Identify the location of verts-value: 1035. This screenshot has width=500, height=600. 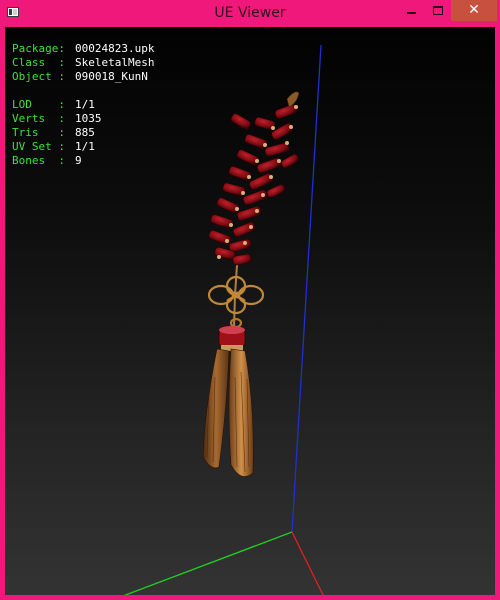
(88, 118).